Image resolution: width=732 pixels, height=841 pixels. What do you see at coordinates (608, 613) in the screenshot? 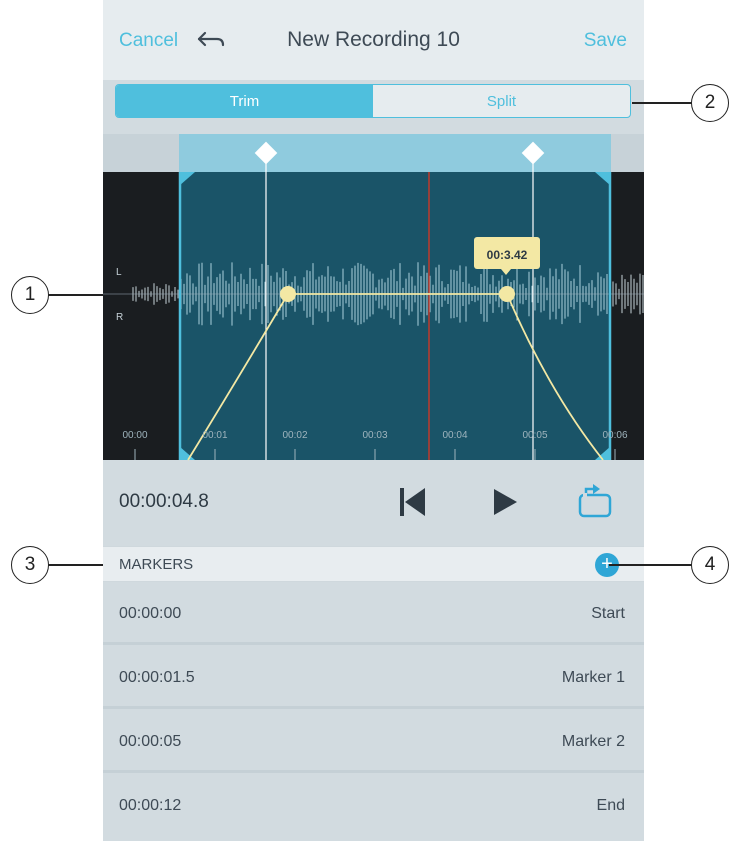
I see `marker-label: Start` at bounding box center [608, 613].